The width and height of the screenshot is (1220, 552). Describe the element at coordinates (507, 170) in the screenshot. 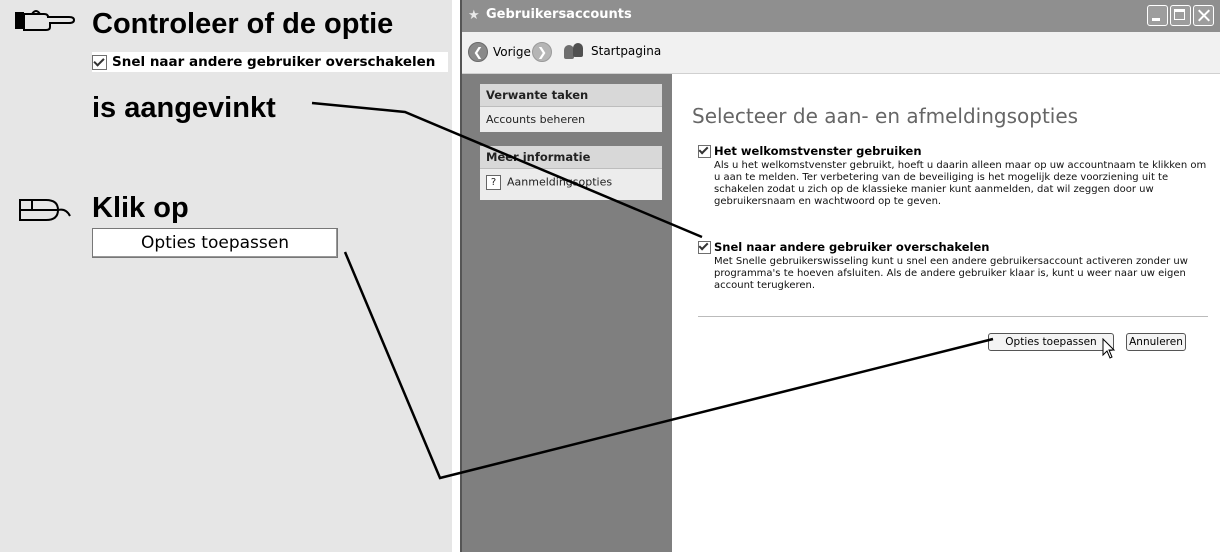

I see `checkbox-callout-line` at that location.